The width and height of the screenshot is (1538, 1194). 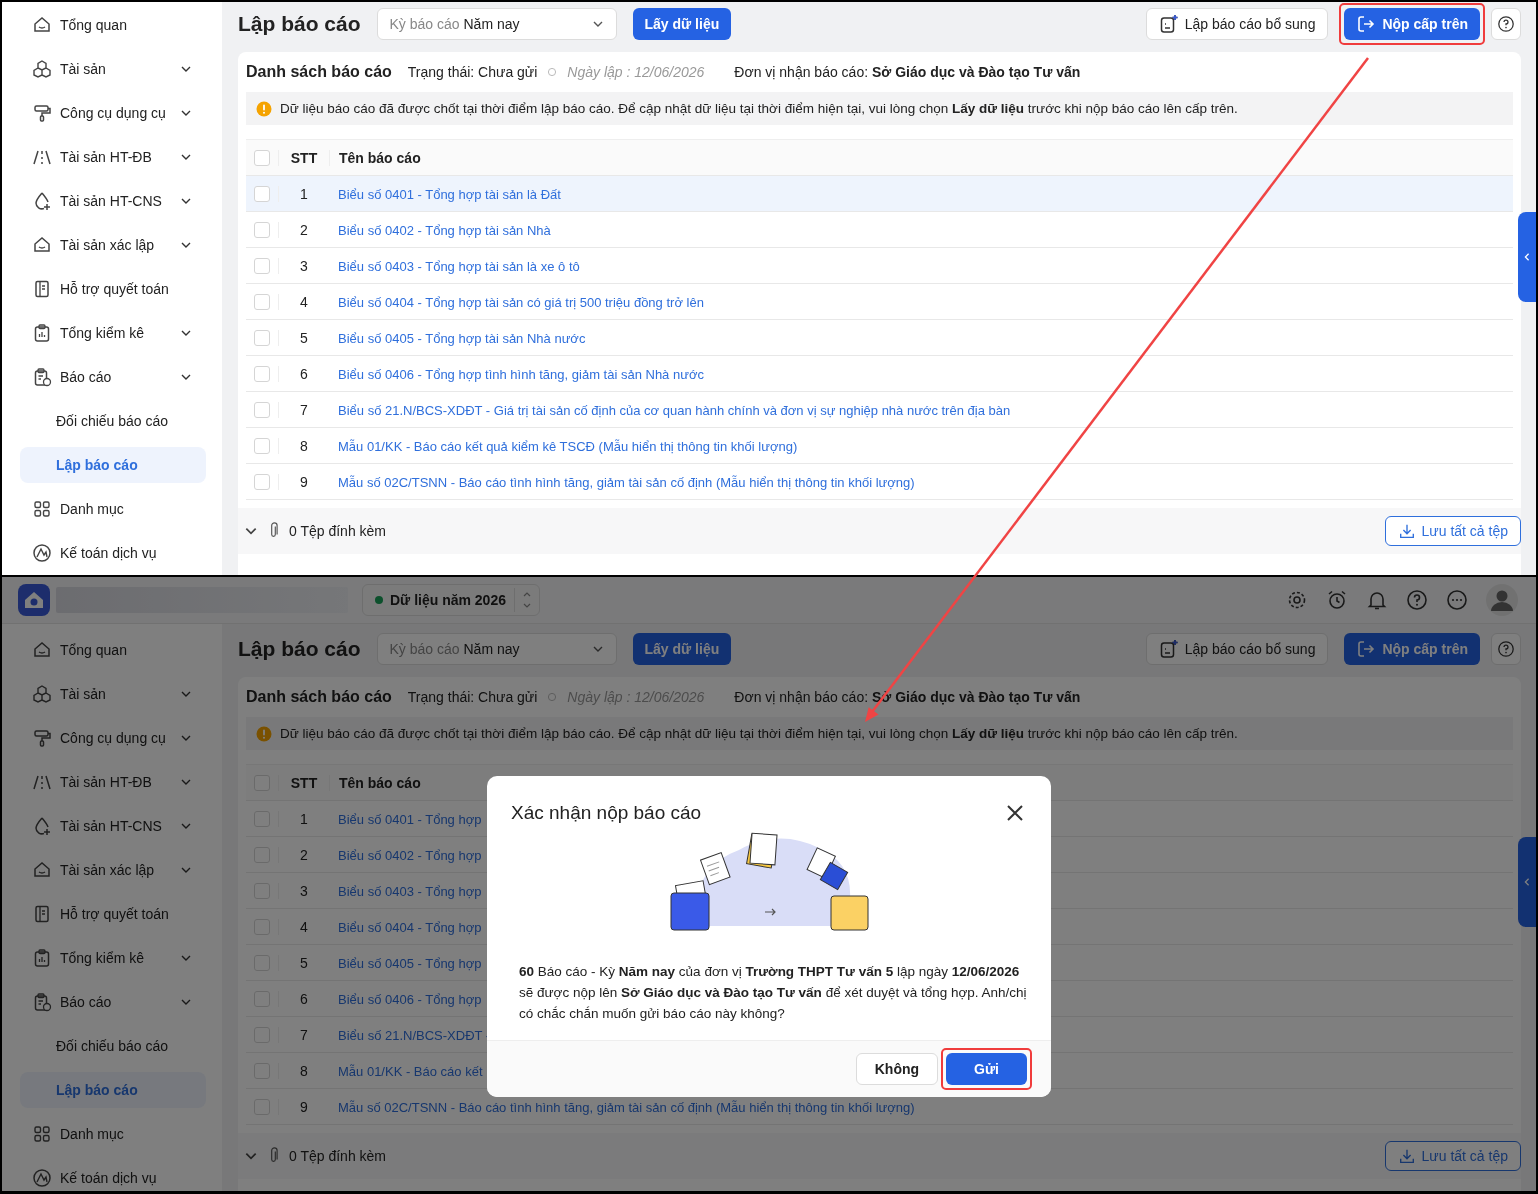 I want to click on app-logo-icon, so click(x=34, y=600).